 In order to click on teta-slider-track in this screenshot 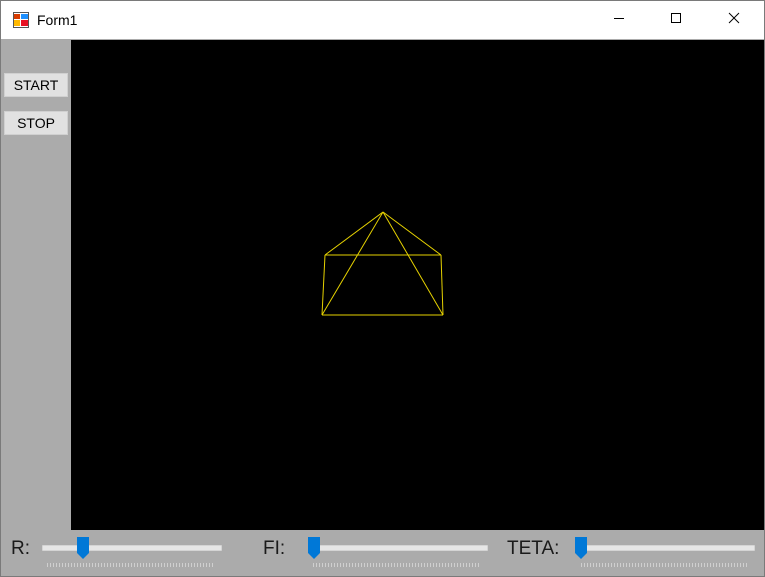, I will do `click(665, 548)`.